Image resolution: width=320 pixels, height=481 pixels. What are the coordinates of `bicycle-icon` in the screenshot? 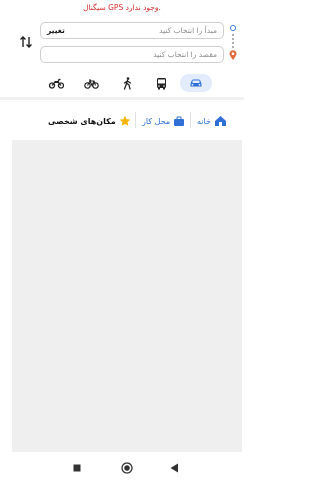 It's located at (91, 83).